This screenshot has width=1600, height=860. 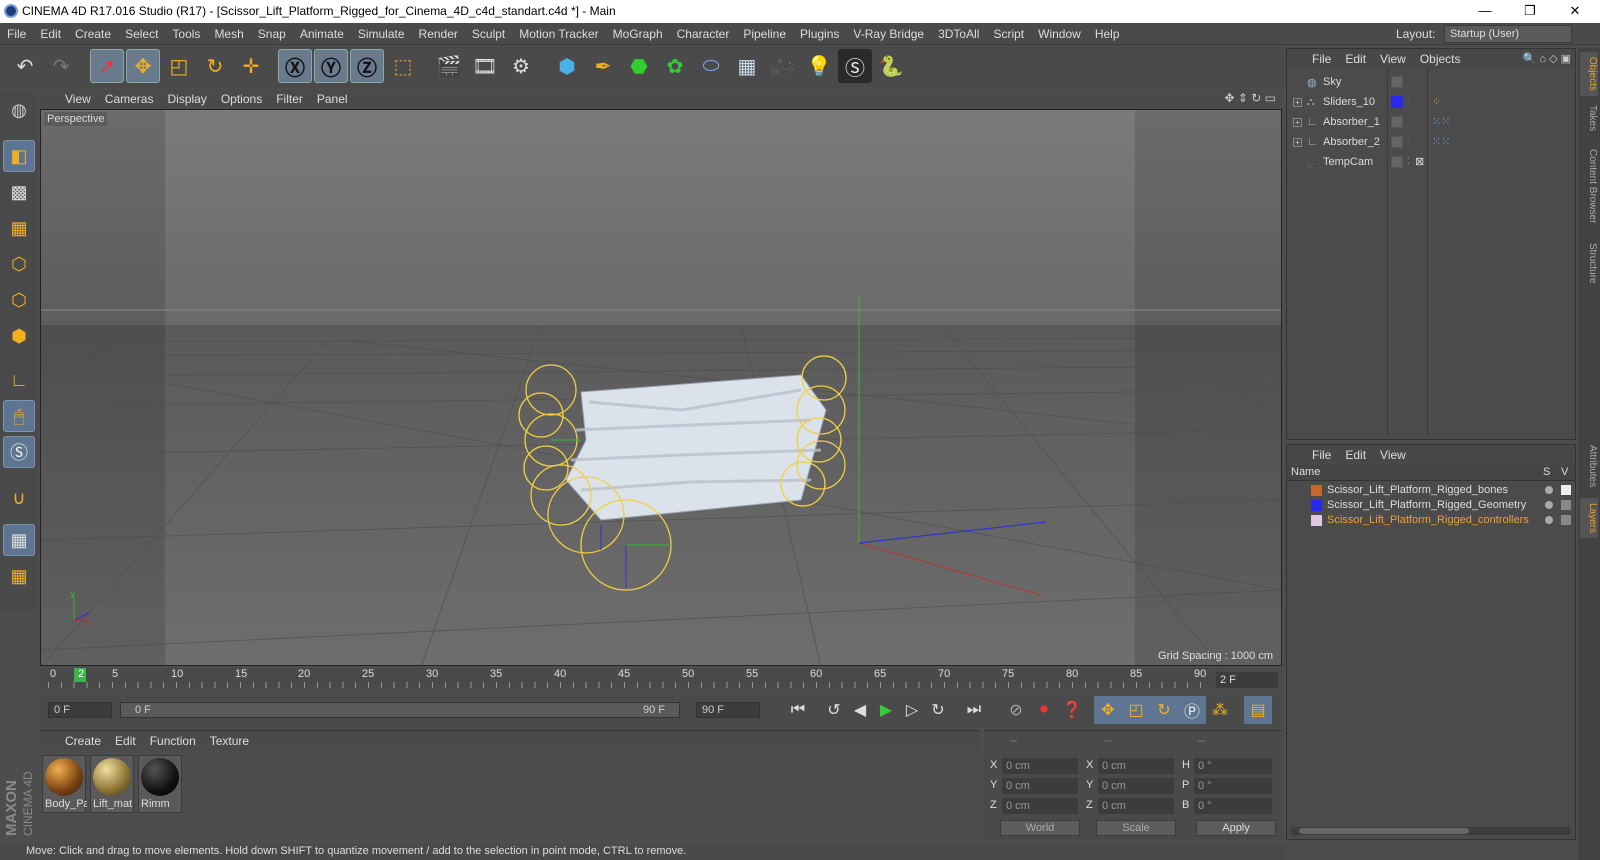 What do you see at coordinates (173, 741) in the screenshot?
I see `material-menu-function: Function` at bounding box center [173, 741].